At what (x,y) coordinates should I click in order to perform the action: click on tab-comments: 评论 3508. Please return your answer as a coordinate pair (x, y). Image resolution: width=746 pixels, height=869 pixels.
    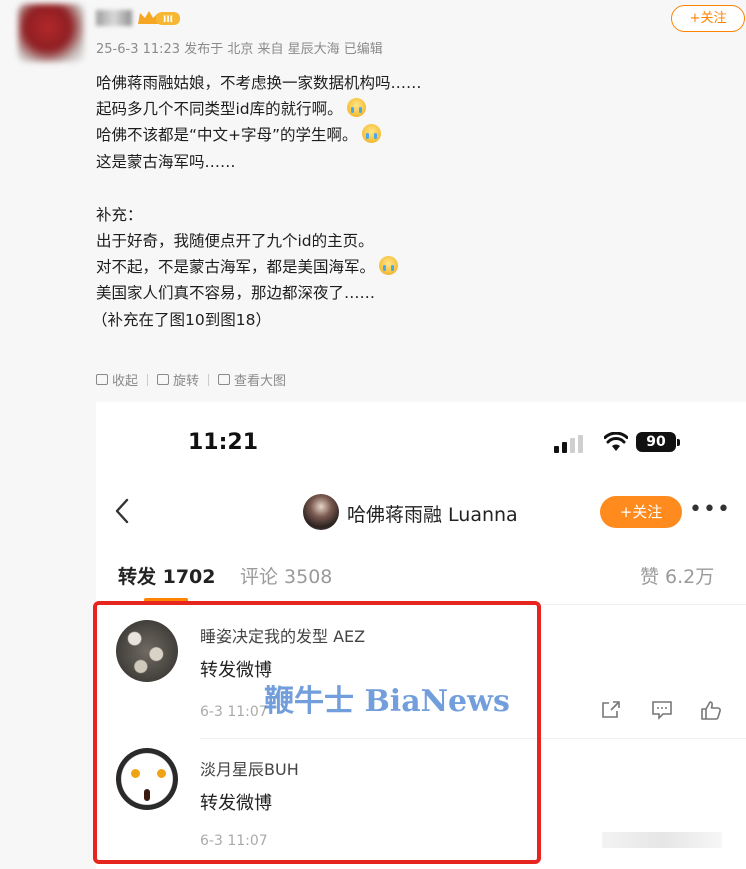
    Looking at the image, I should click on (286, 575).